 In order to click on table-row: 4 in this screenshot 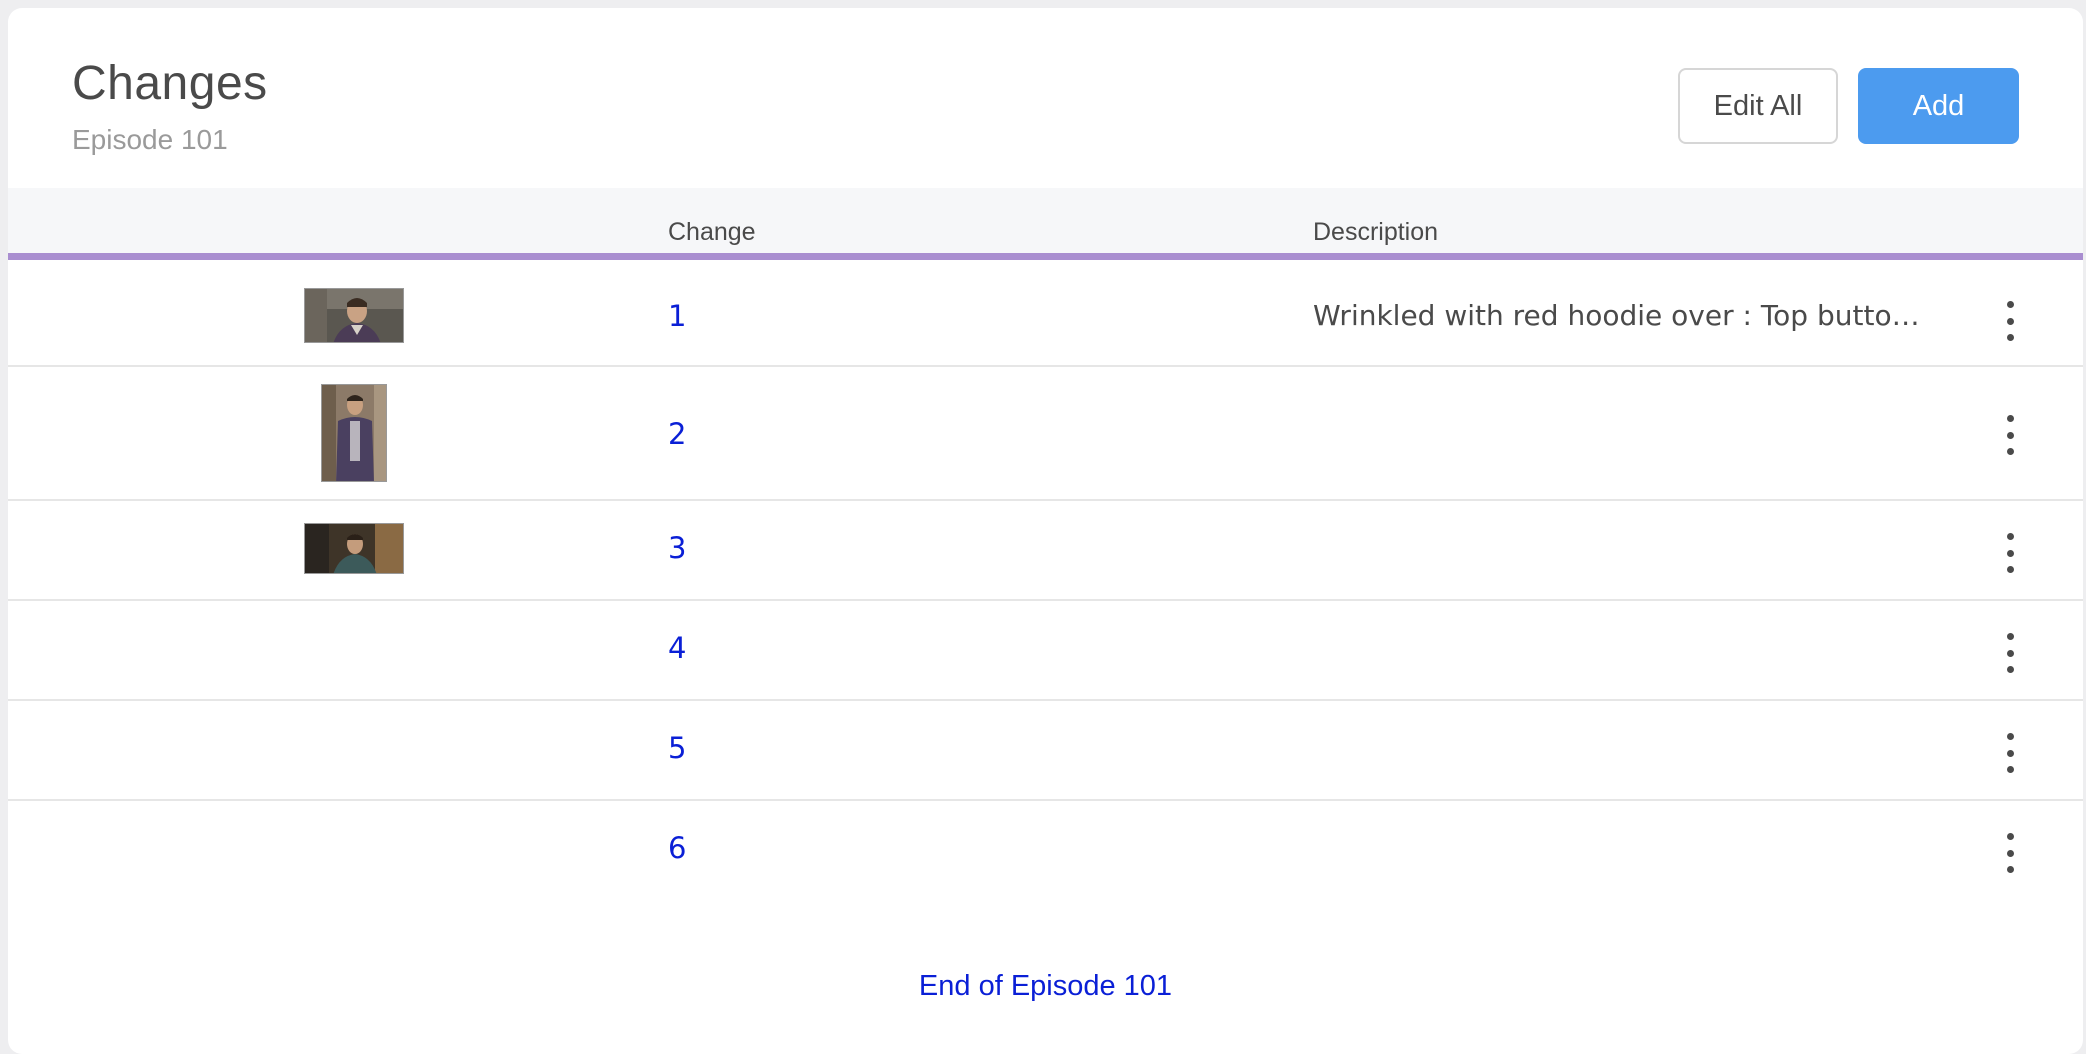, I will do `click(1045, 651)`.